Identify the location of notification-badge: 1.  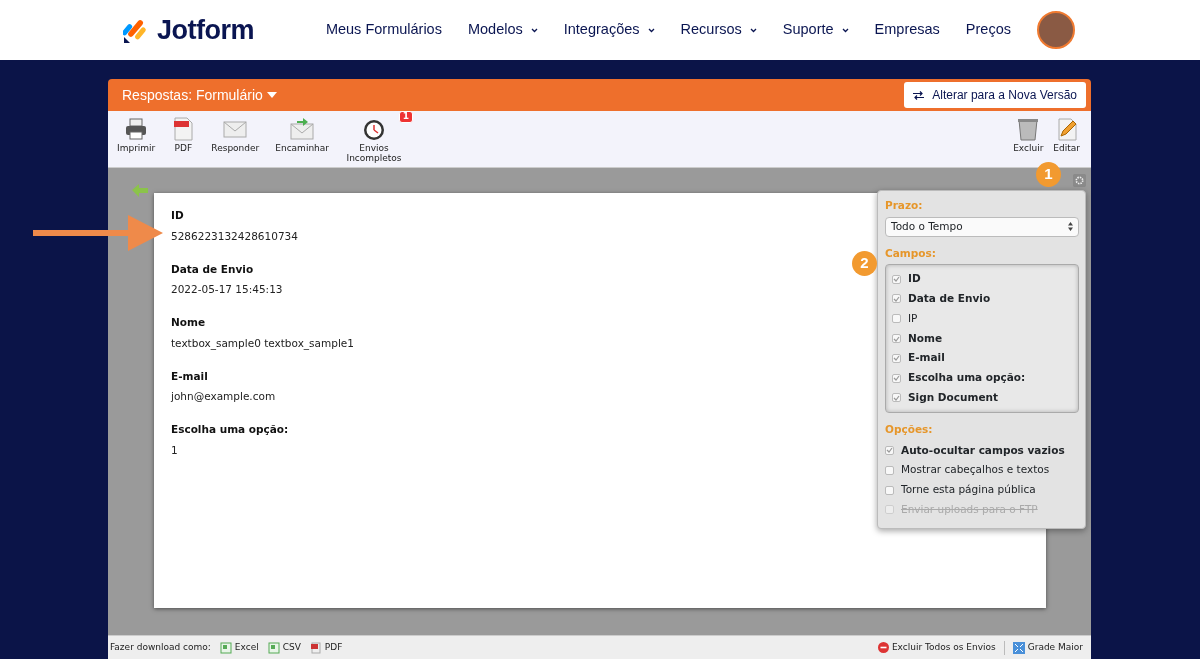
(405, 117).